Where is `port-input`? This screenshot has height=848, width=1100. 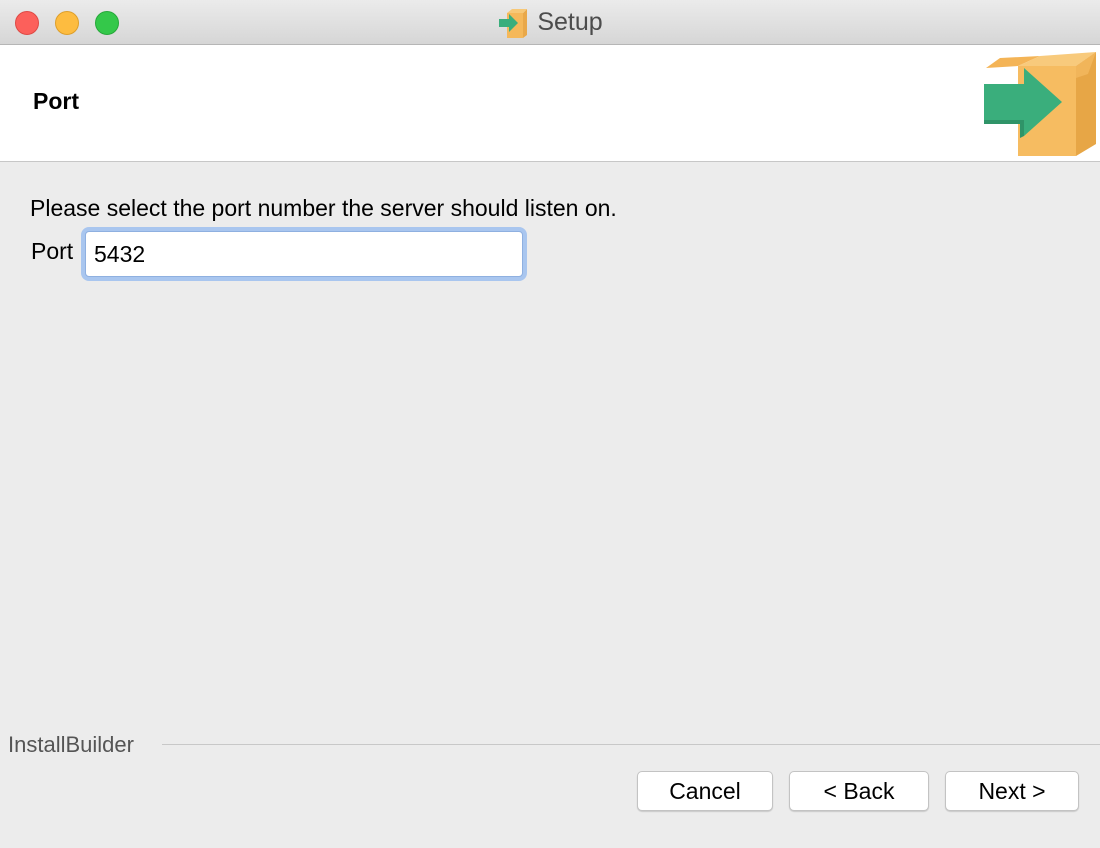 port-input is located at coordinates (304, 254).